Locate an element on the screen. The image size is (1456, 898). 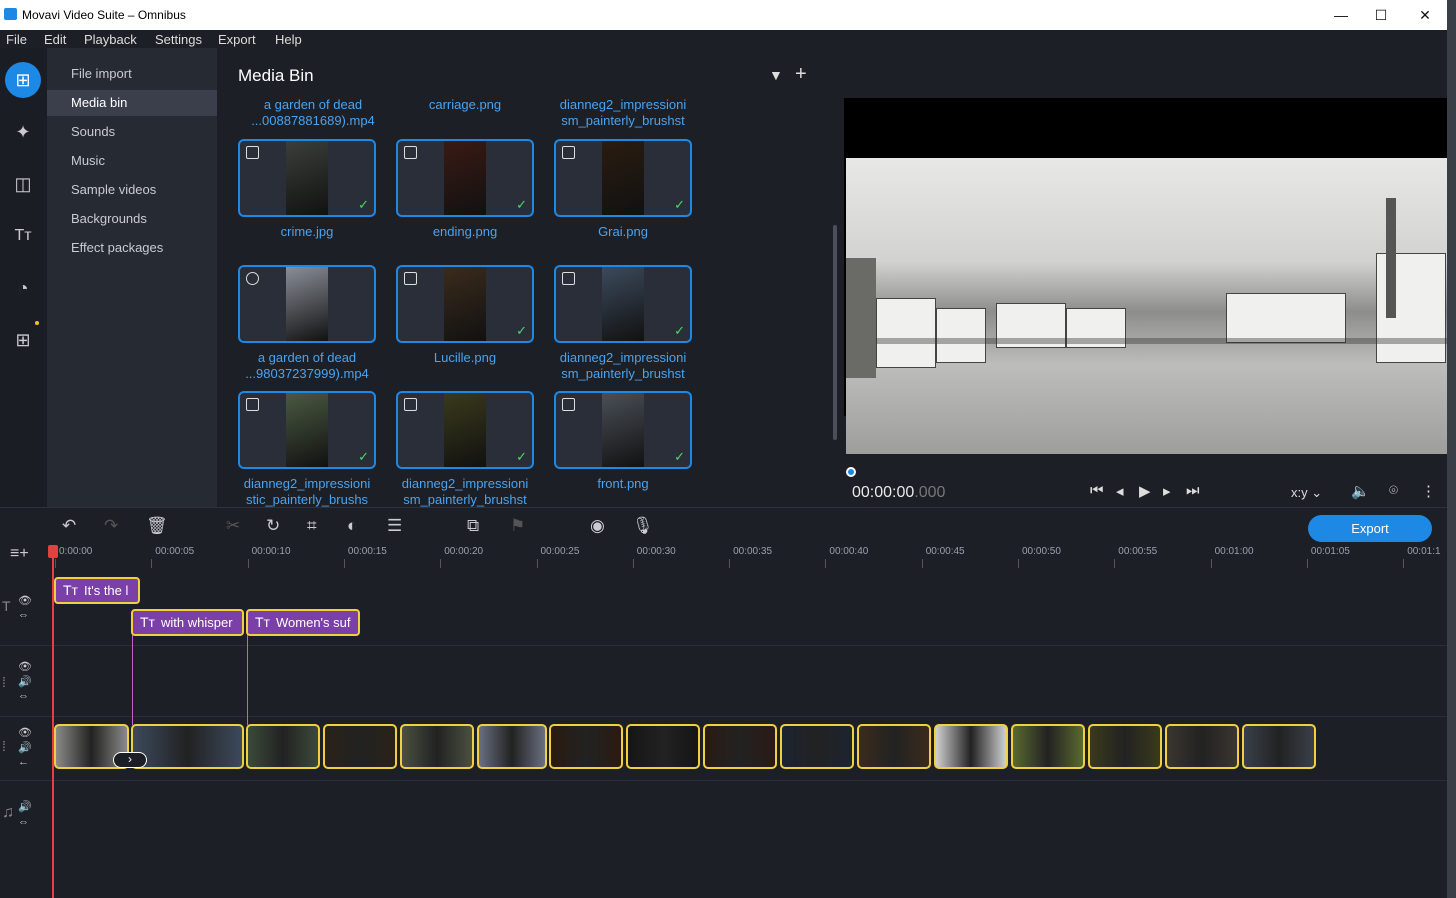
menu-bar: File Edit Playback Settings Export Help is located at coordinates (723, 39).